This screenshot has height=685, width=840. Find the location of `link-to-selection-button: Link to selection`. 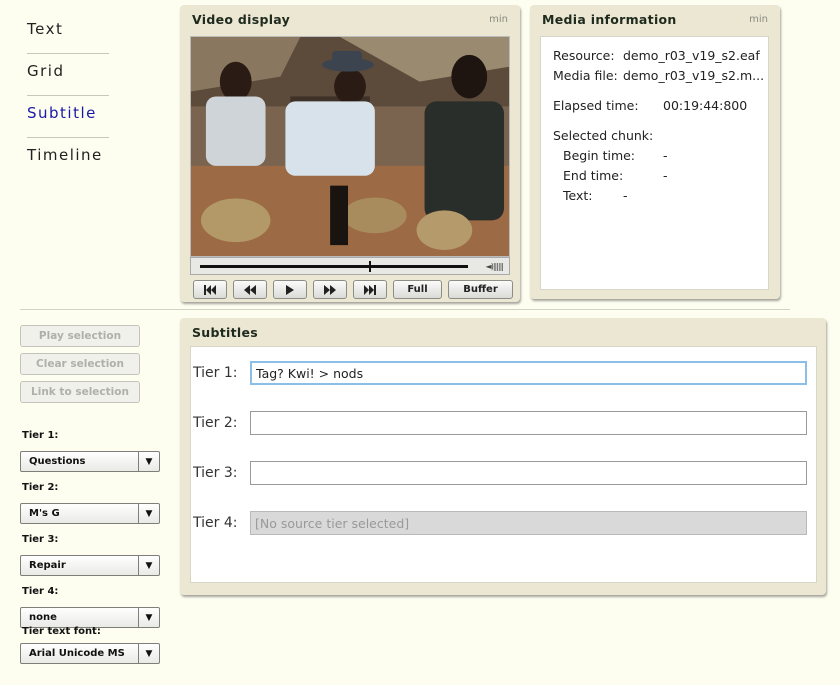

link-to-selection-button: Link to selection is located at coordinates (80, 392).